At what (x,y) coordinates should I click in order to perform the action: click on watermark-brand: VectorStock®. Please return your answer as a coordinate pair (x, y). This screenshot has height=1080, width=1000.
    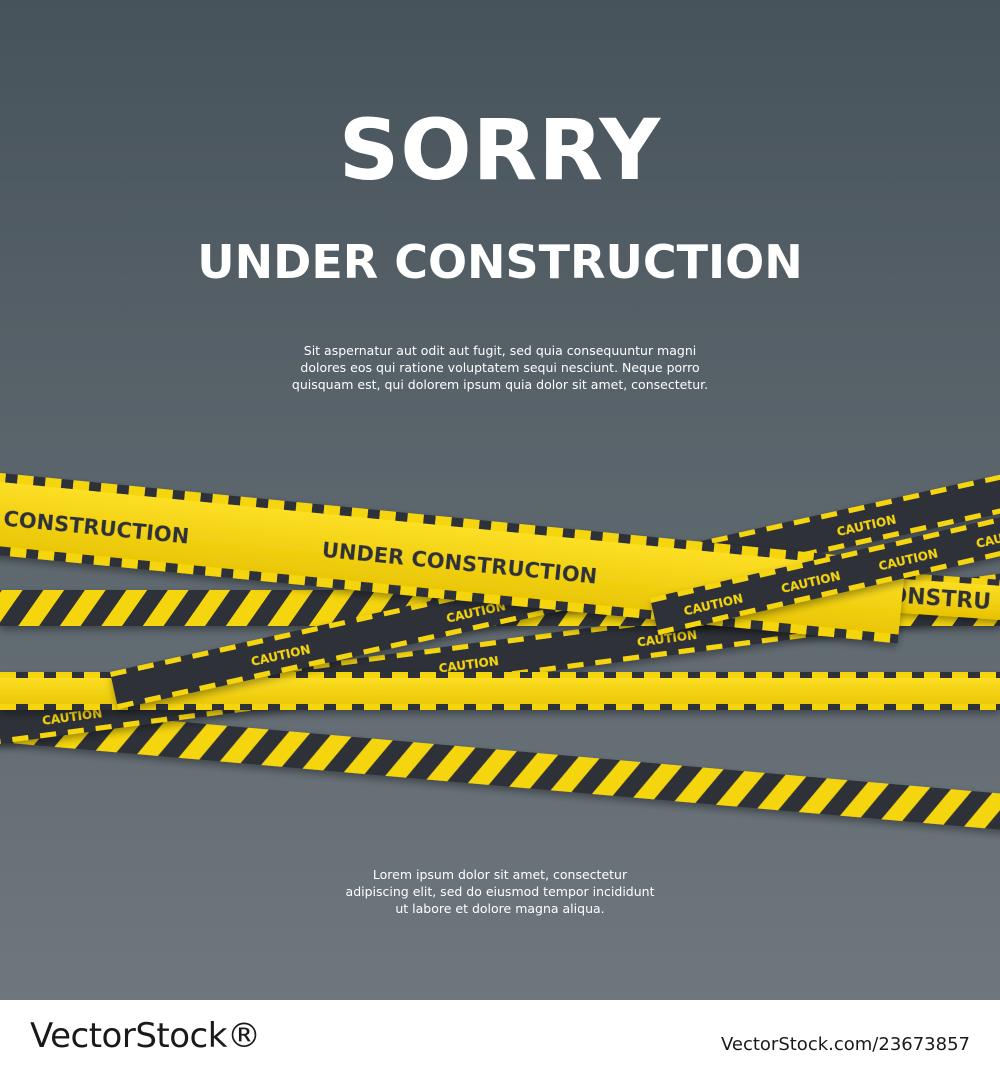
    Looking at the image, I should click on (145, 1036).